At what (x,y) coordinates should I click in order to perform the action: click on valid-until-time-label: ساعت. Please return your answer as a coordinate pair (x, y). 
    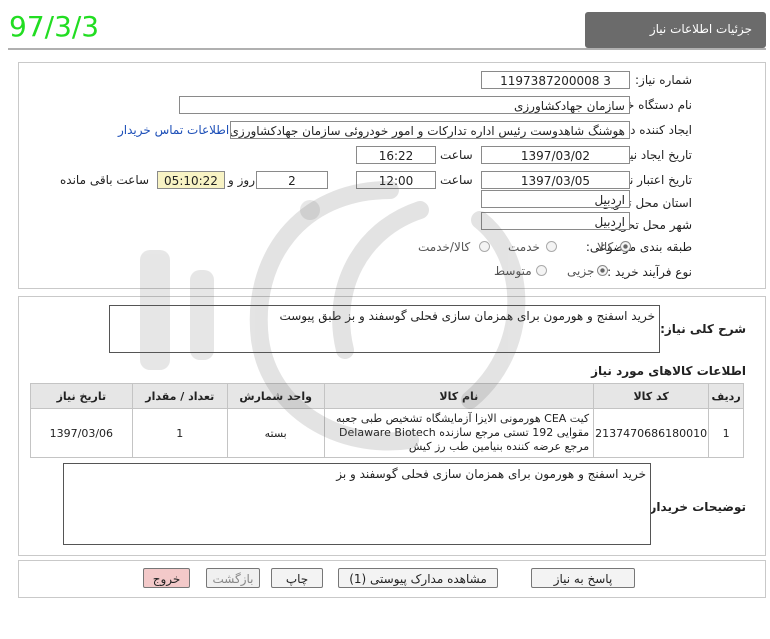
    Looking at the image, I should click on (456, 180).